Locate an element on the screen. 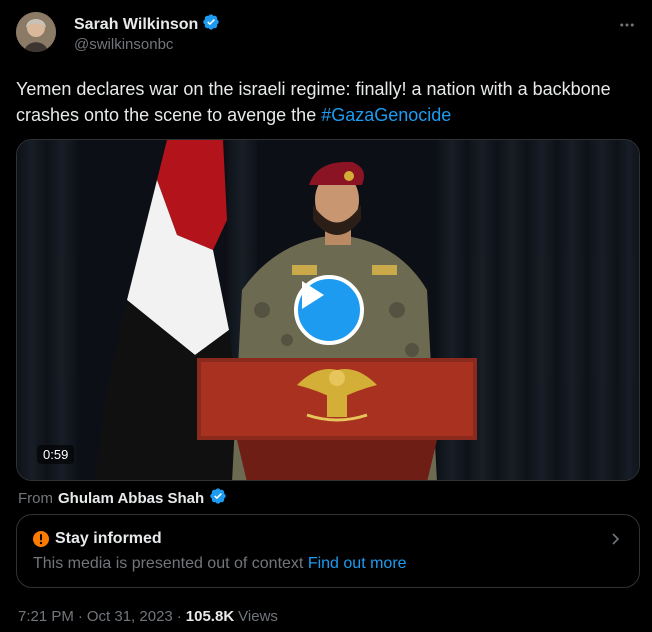  context-body-text: This media is presented out of context is located at coordinates (168, 563).